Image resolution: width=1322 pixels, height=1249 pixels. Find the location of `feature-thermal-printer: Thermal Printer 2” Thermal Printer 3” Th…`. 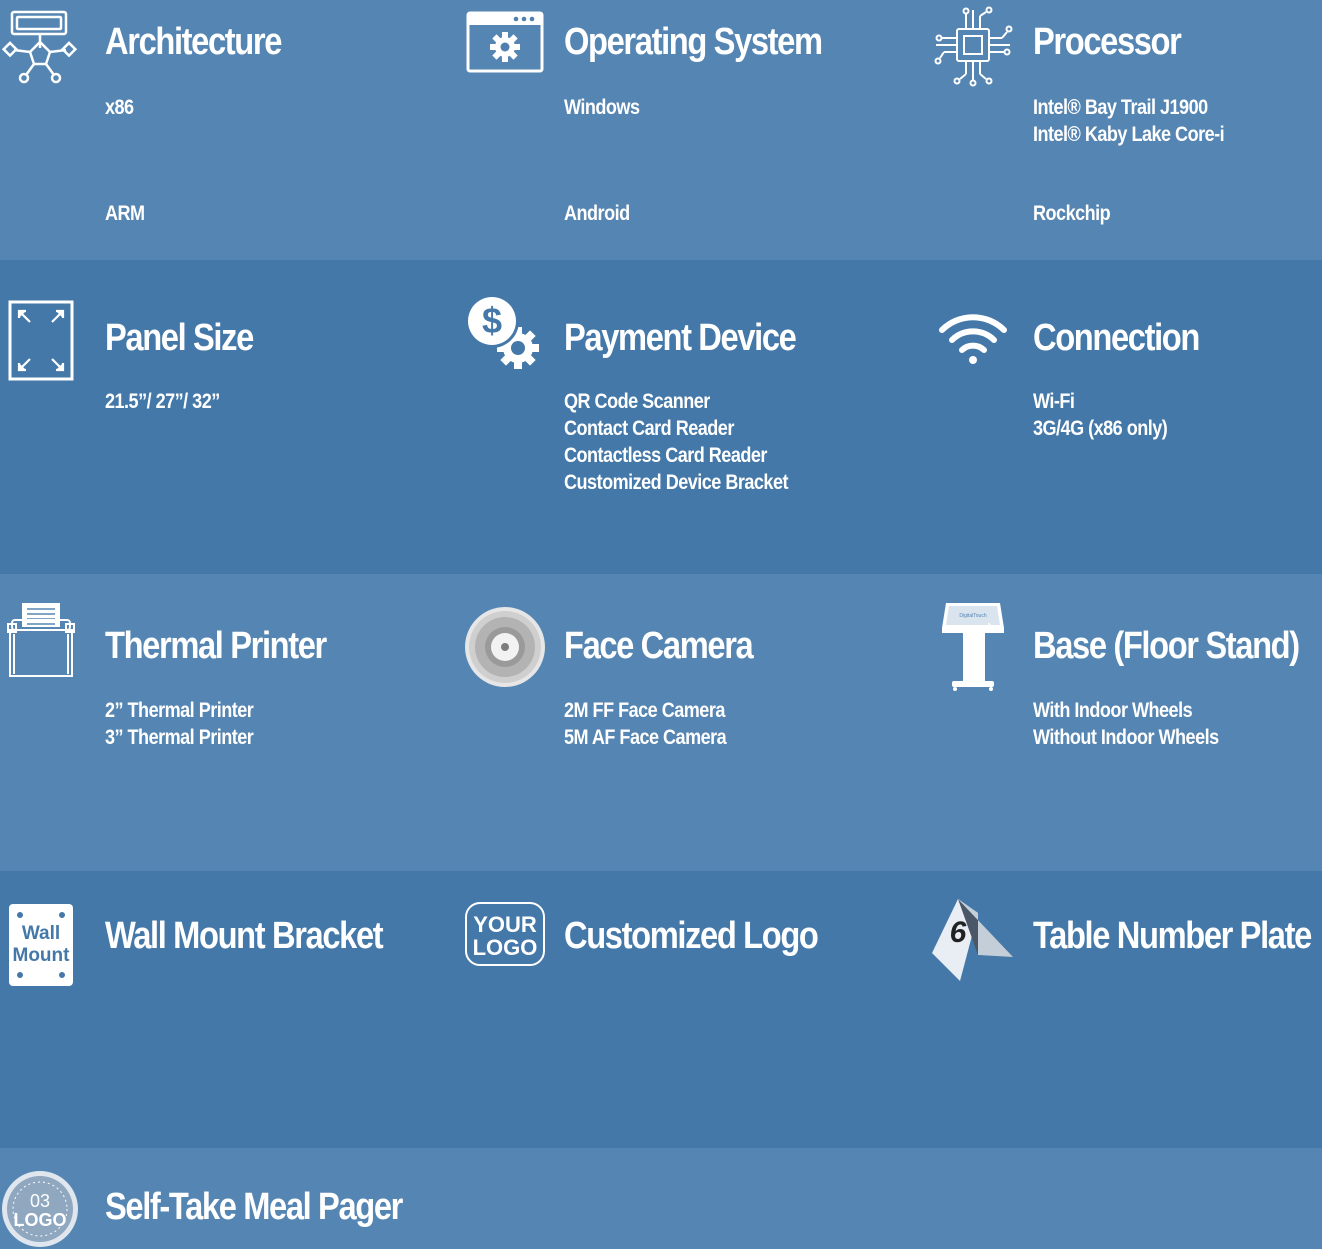

feature-thermal-printer: Thermal Printer 2” Thermal Printer 3” Th… is located at coordinates (230, 730).